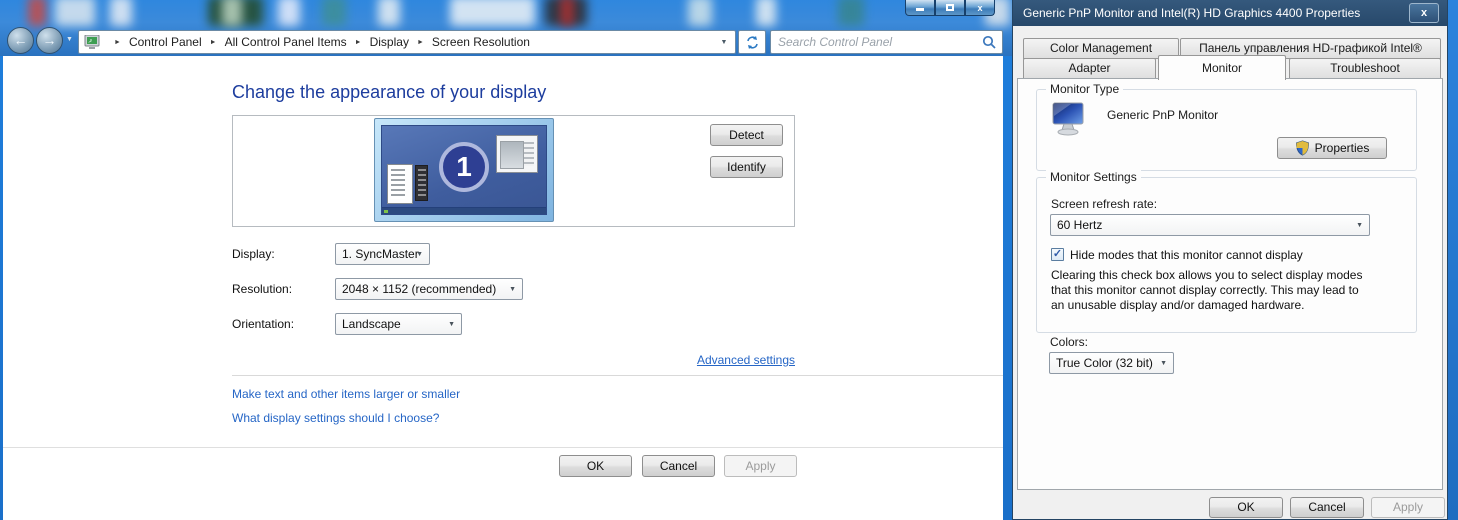  What do you see at coordinates (1085, 89) in the screenshot?
I see `monitor-type-group-label: Monitor Type` at bounding box center [1085, 89].